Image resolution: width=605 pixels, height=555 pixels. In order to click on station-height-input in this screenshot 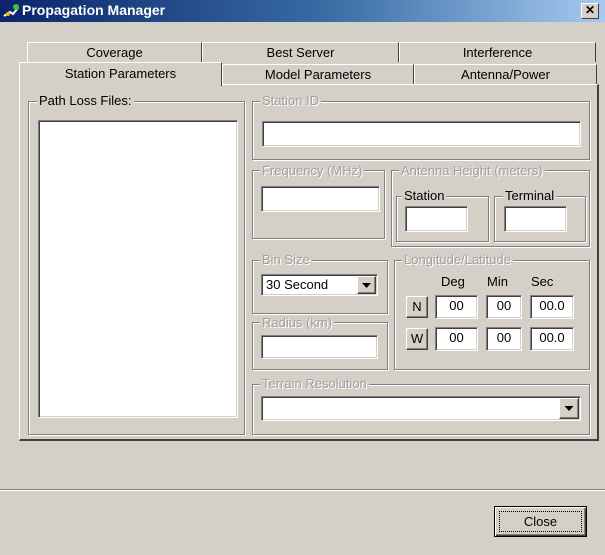, I will do `click(436, 219)`.